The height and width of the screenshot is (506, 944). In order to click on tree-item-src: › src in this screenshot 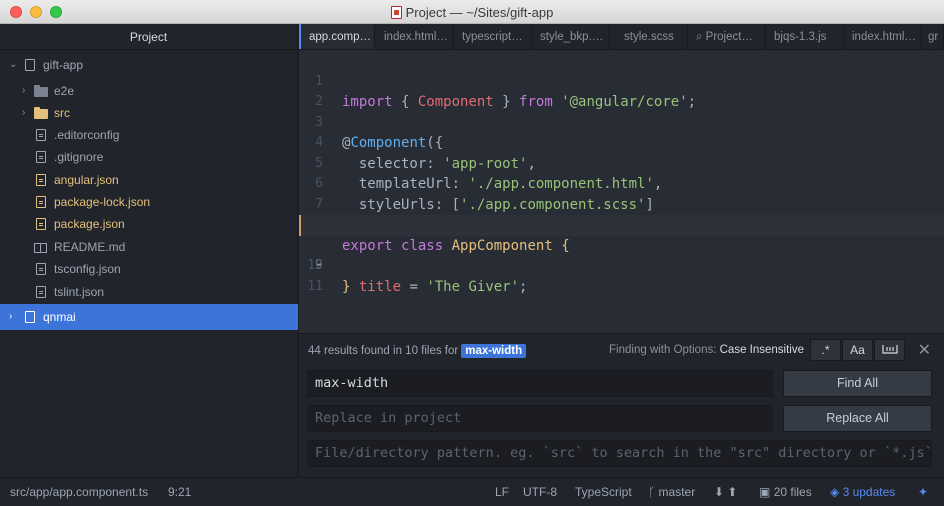, I will do `click(149, 113)`.